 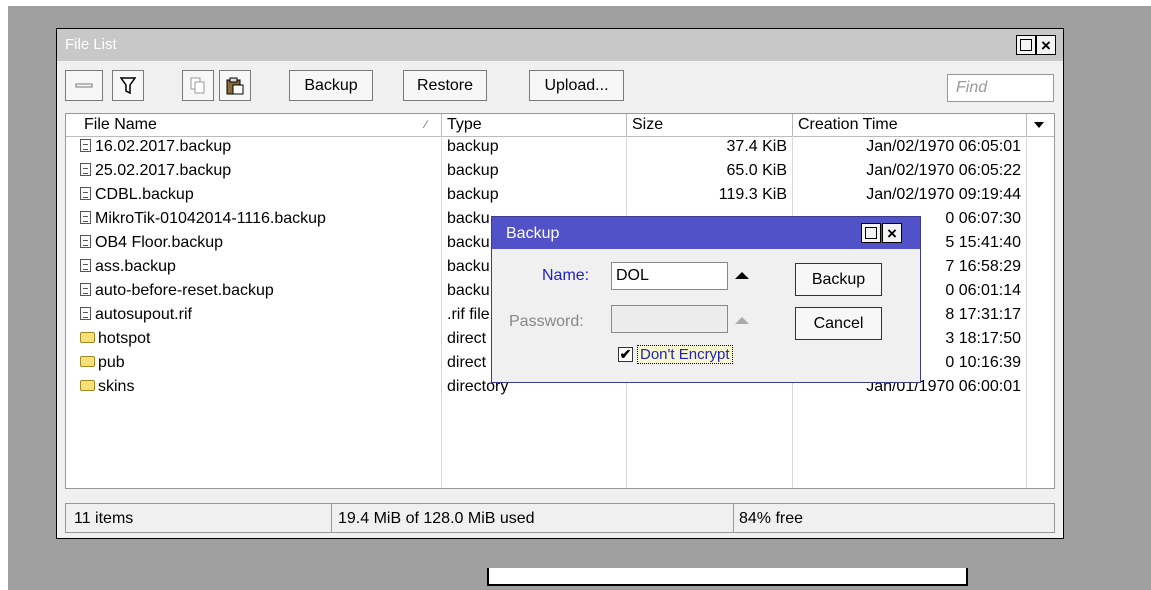 What do you see at coordinates (210, 218) in the screenshot?
I see `file-name-text: MikroTik-01042014-1116.backup` at bounding box center [210, 218].